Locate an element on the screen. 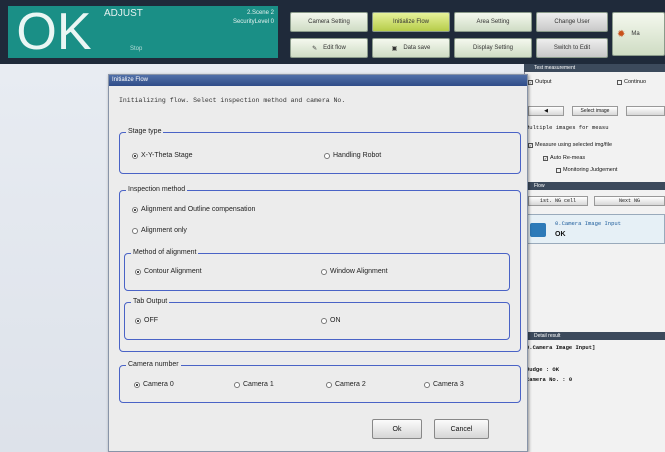  data-save-button: ▣ Data save is located at coordinates (411, 48).